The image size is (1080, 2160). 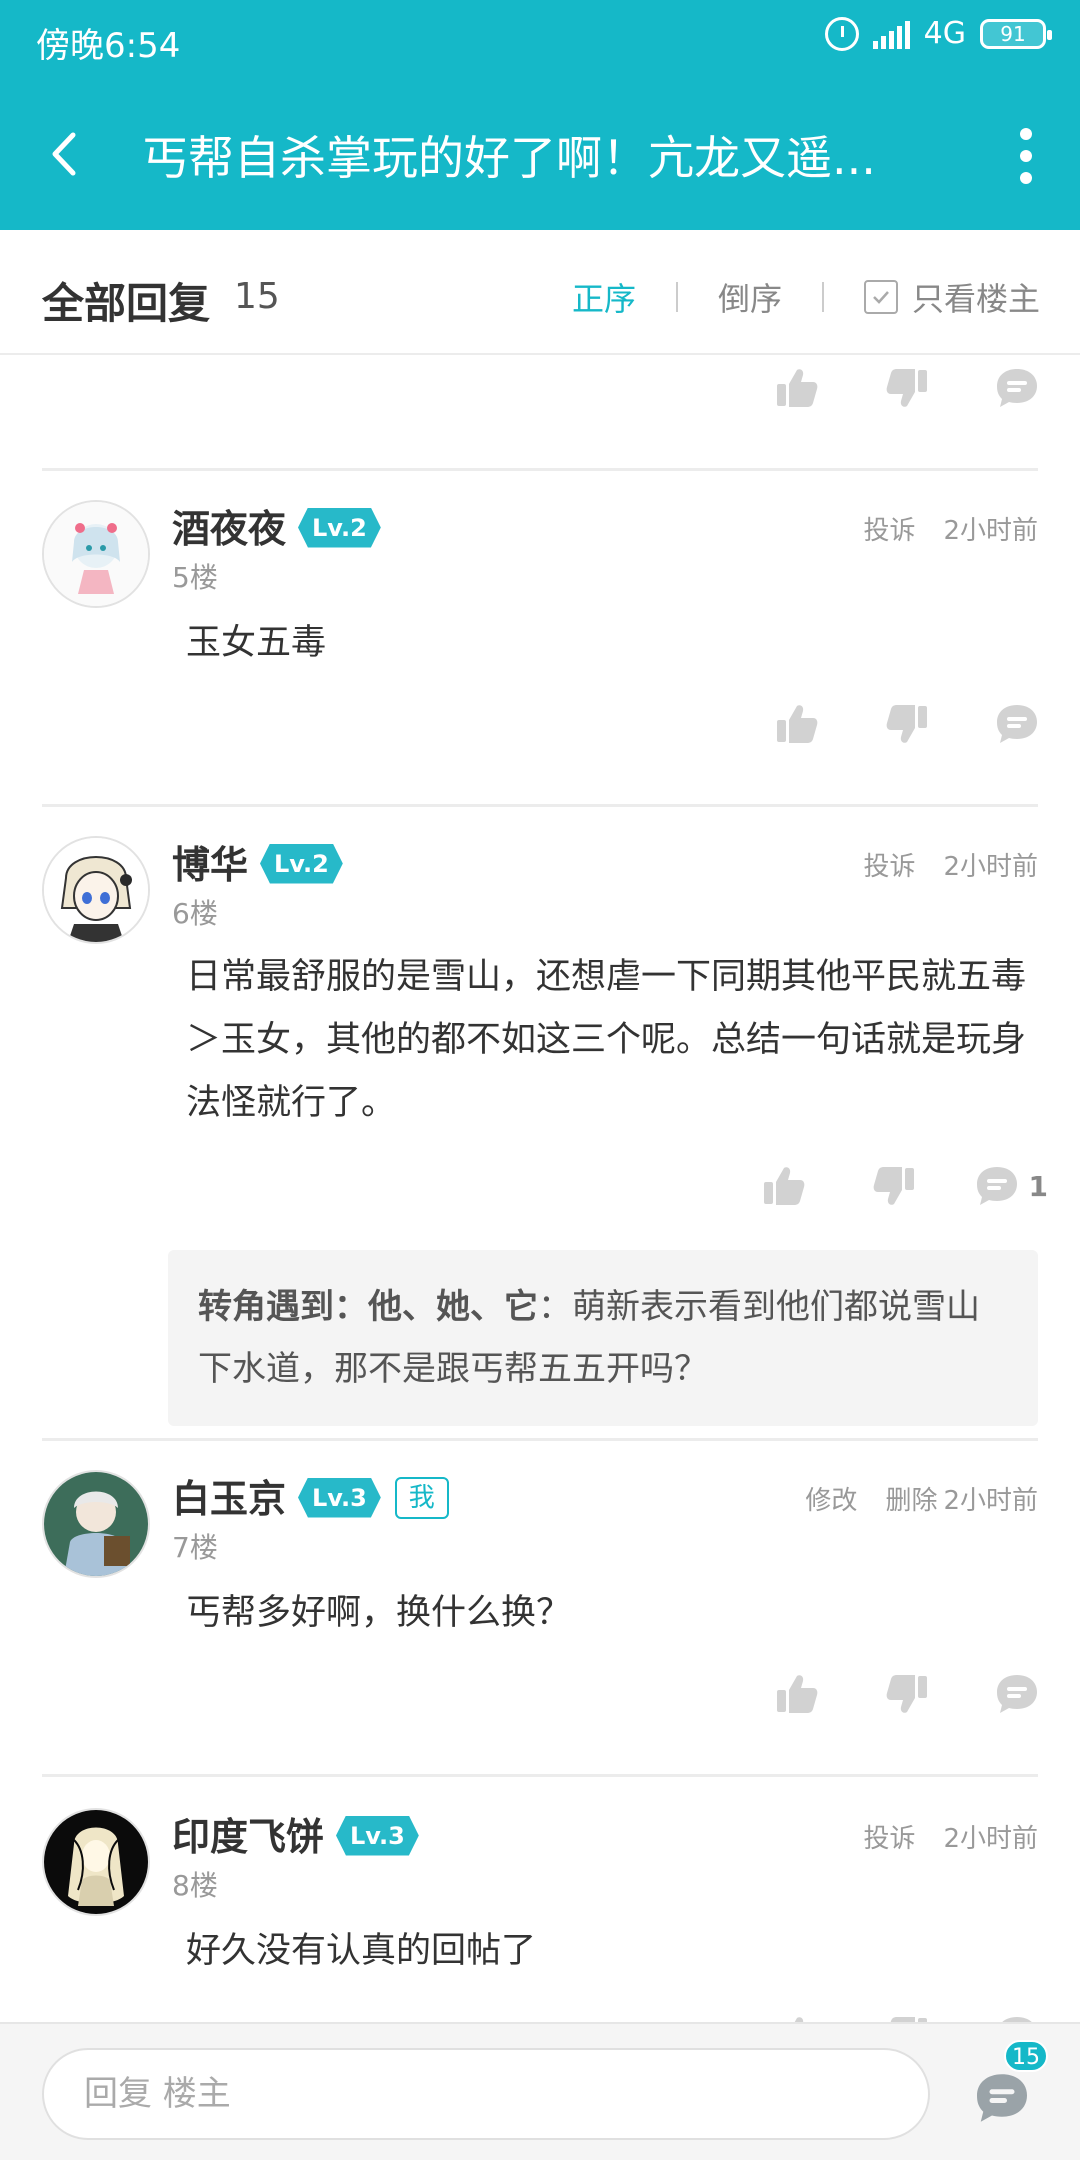 I want to click on alarm-icon, so click(x=841, y=33).